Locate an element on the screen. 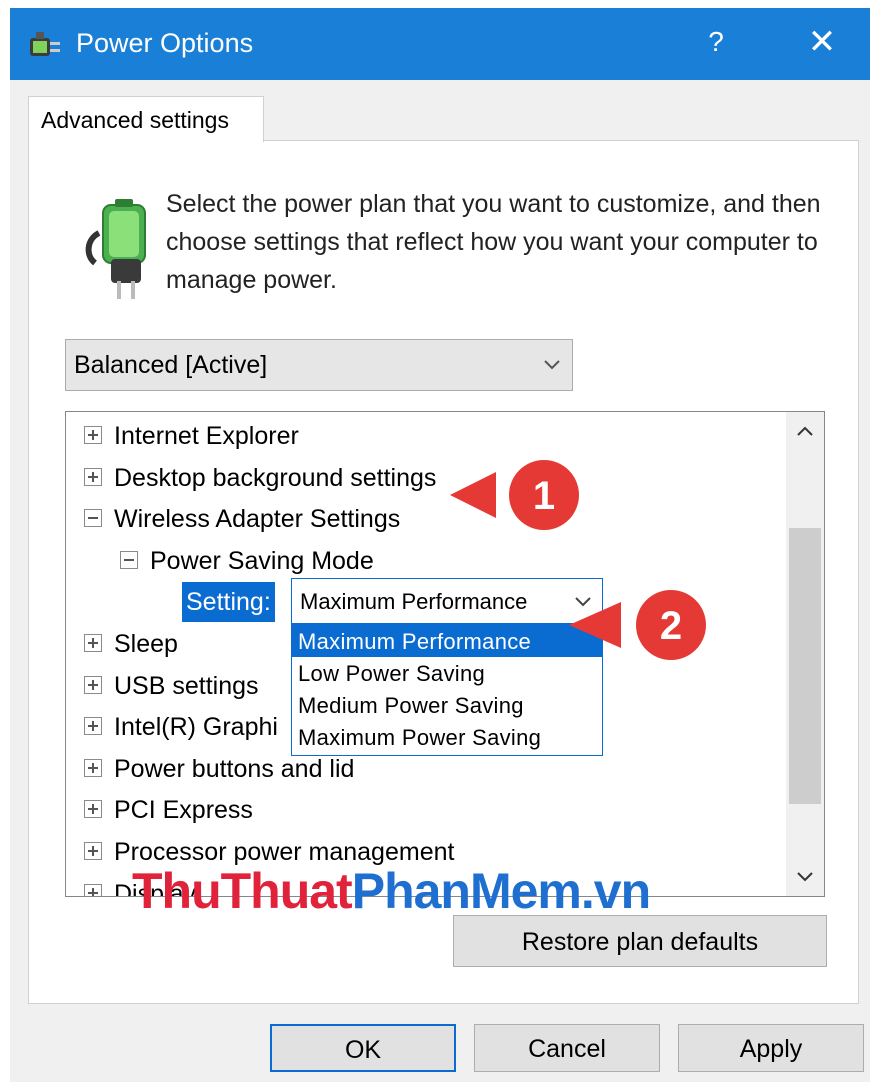 This screenshot has width=870, height=1082. tree-item-label: USB settings is located at coordinates (186, 686).